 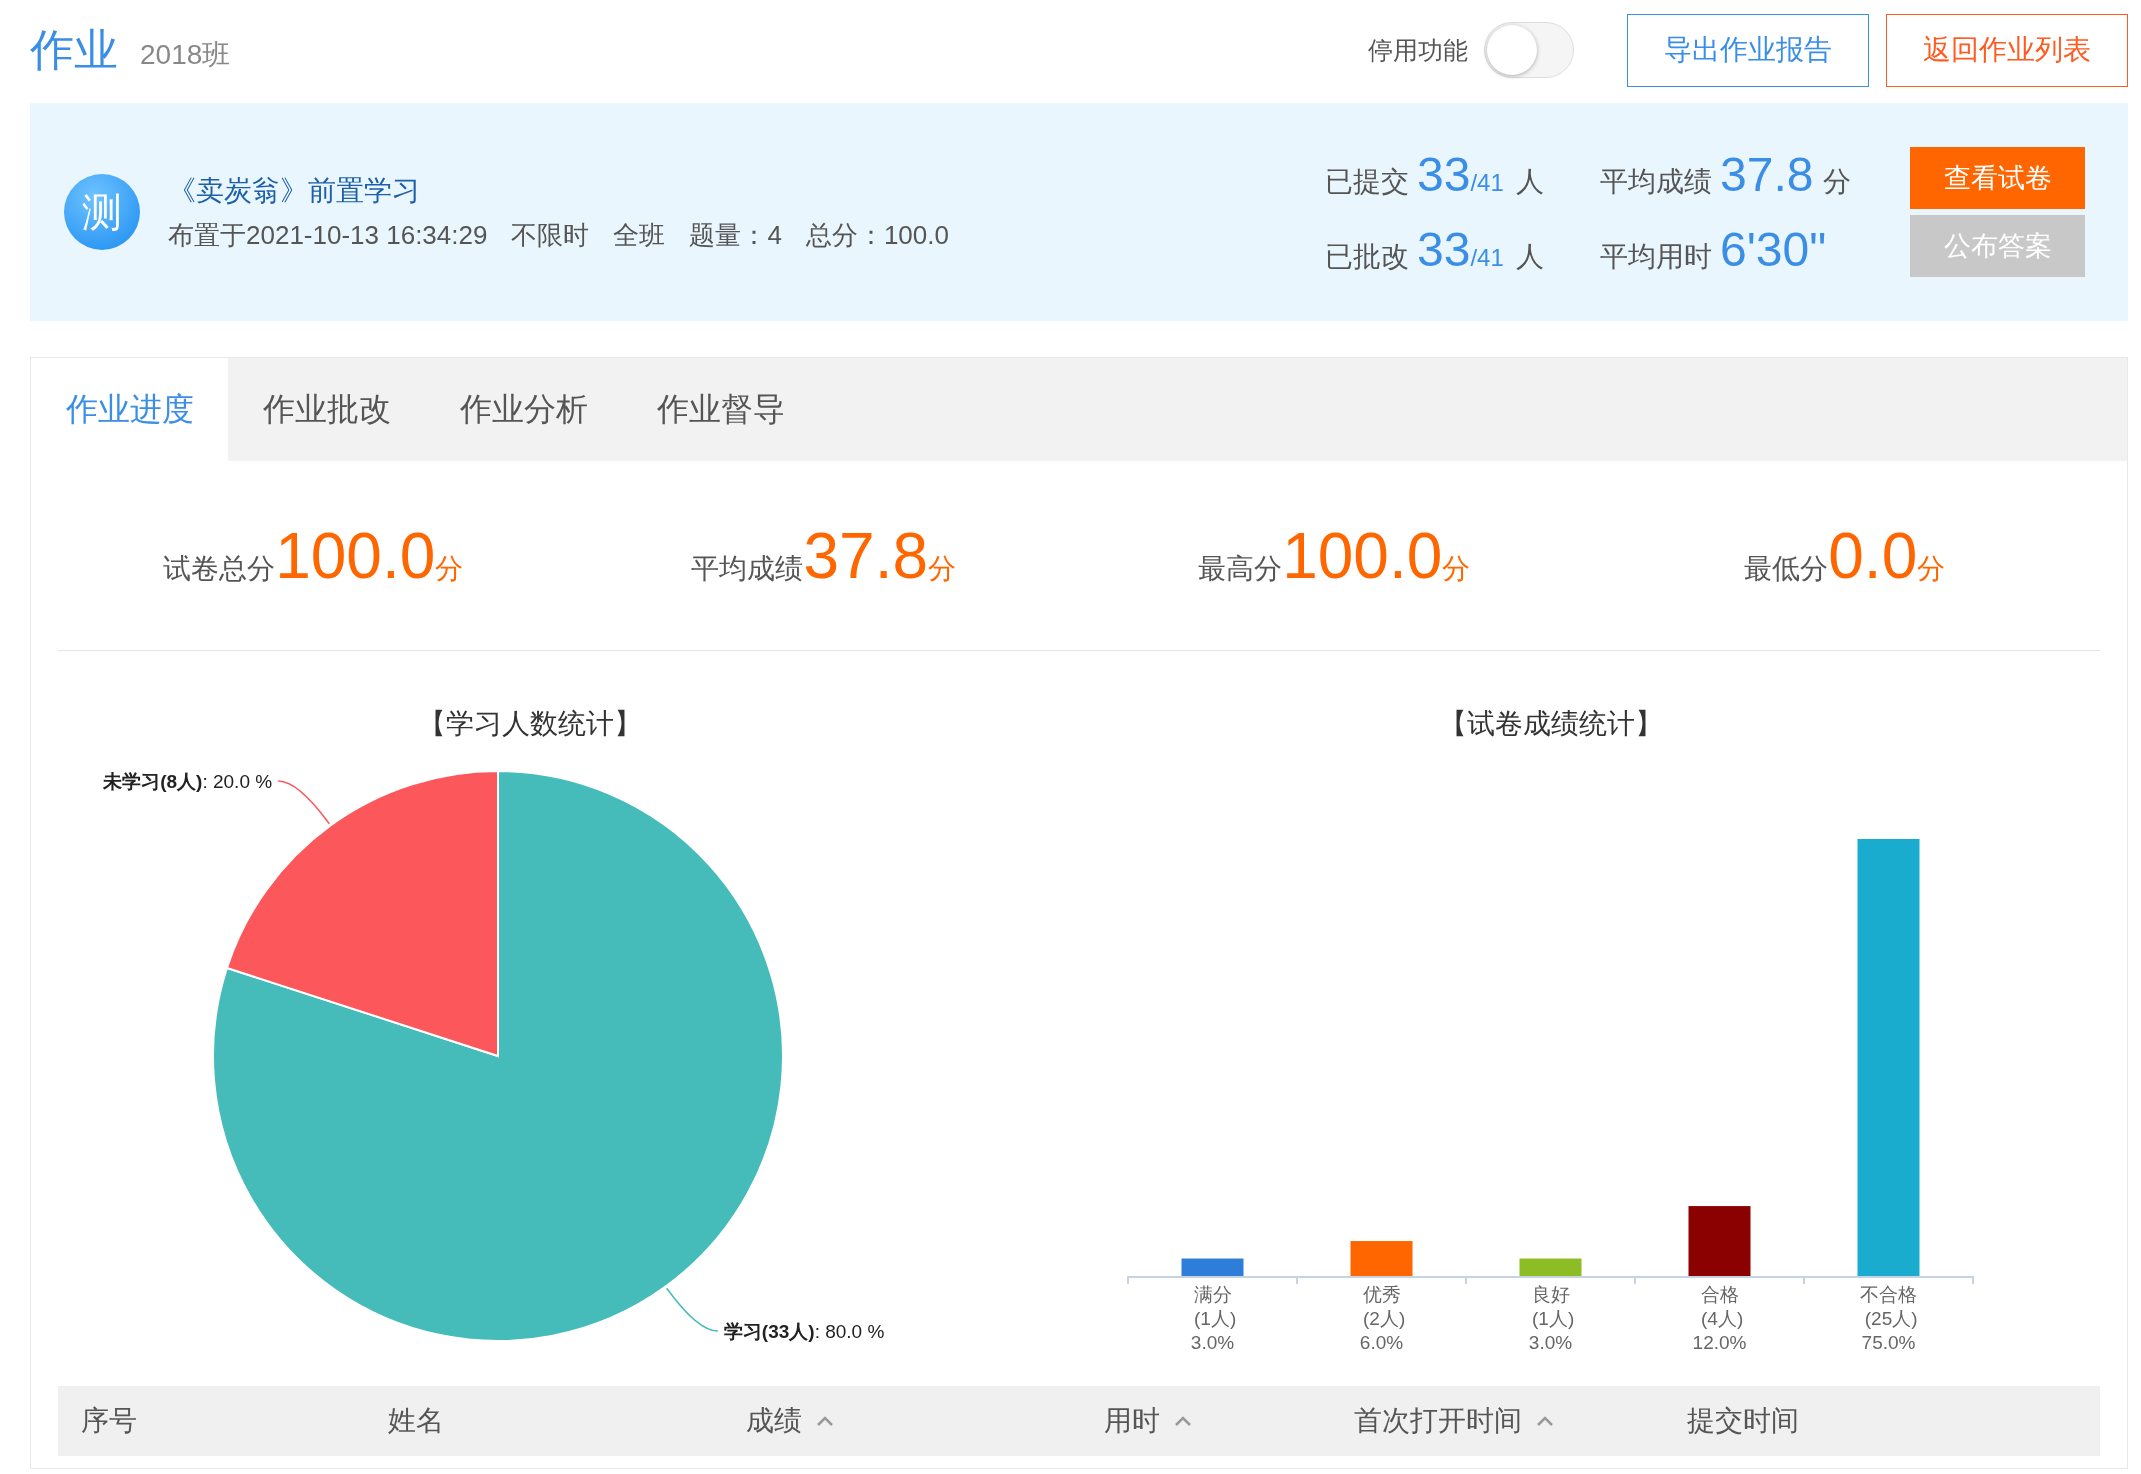 What do you see at coordinates (1889, 1306) in the screenshot?
I see `bar-category-label: 不合格 (25人)` at bounding box center [1889, 1306].